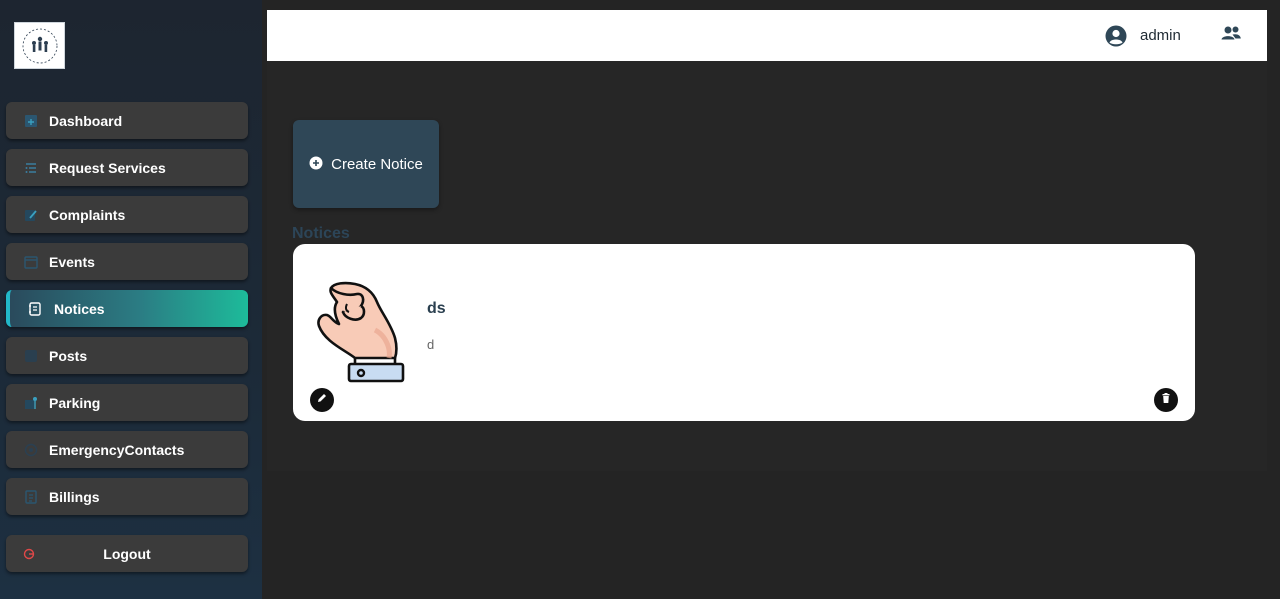  Describe the element at coordinates (87, 214) in the screenshot. I see `sidebar-item-label: Complaints` at that location.